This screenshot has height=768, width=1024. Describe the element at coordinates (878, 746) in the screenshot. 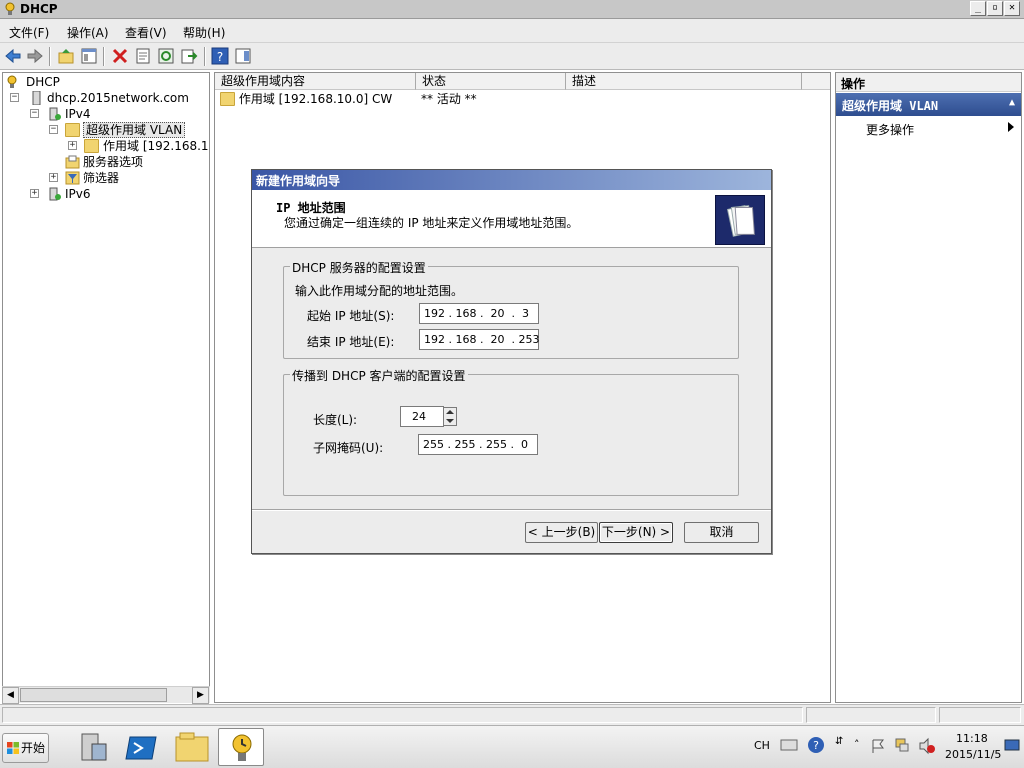

I see `action-center-flag-icon` at that location.